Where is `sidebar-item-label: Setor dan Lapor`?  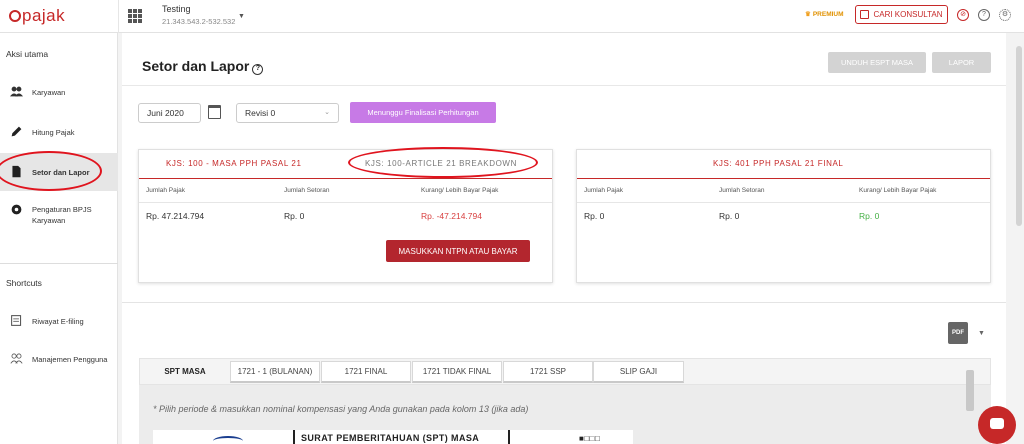
sidebar-item-label: Setor dan Lapor is located at coordinates (61, 172).